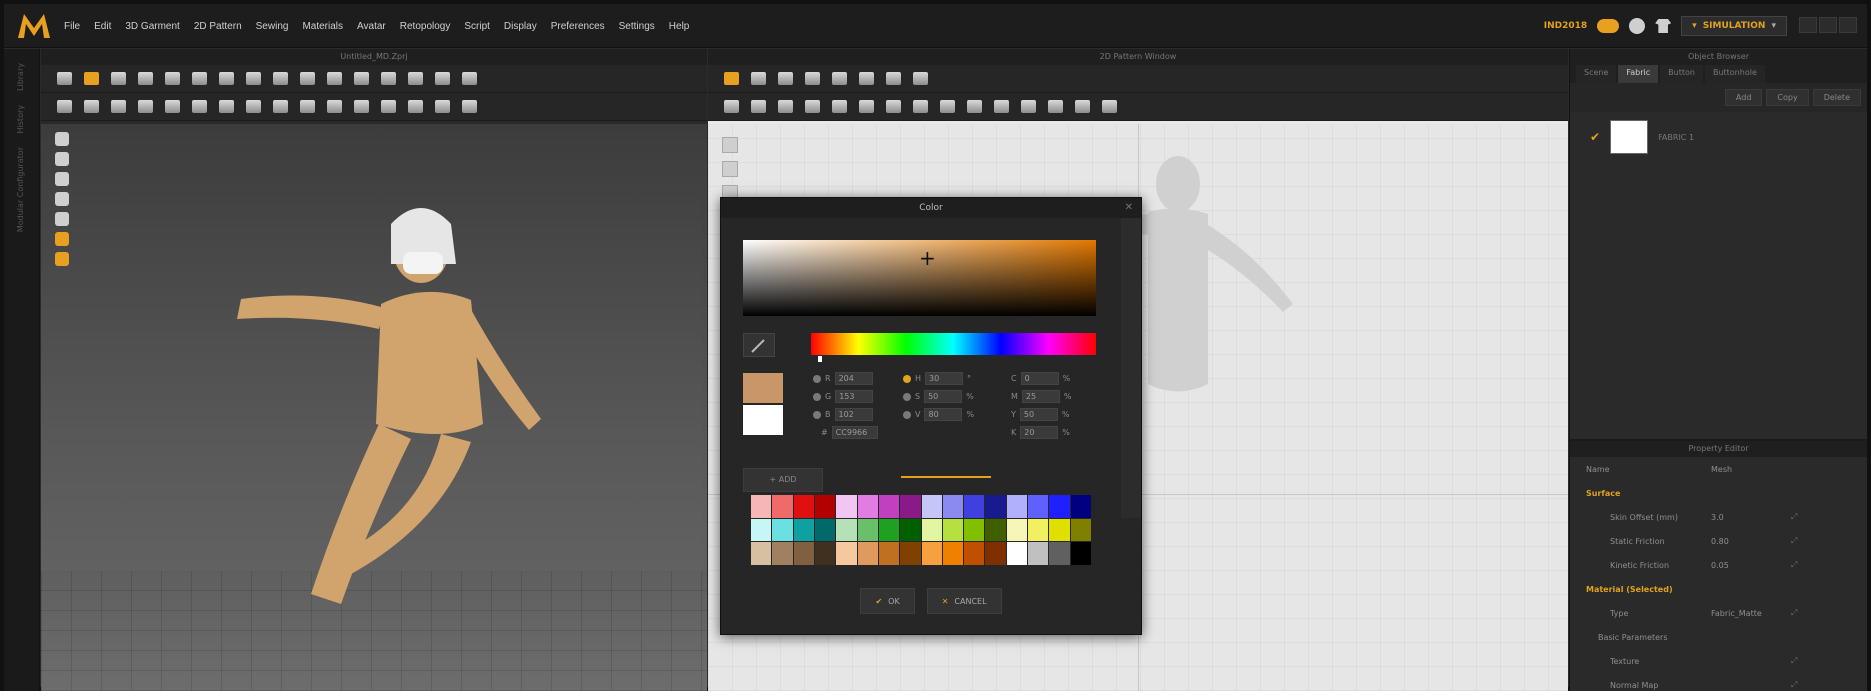  I want to click on input-hex: CC9966, so click(854, 432).